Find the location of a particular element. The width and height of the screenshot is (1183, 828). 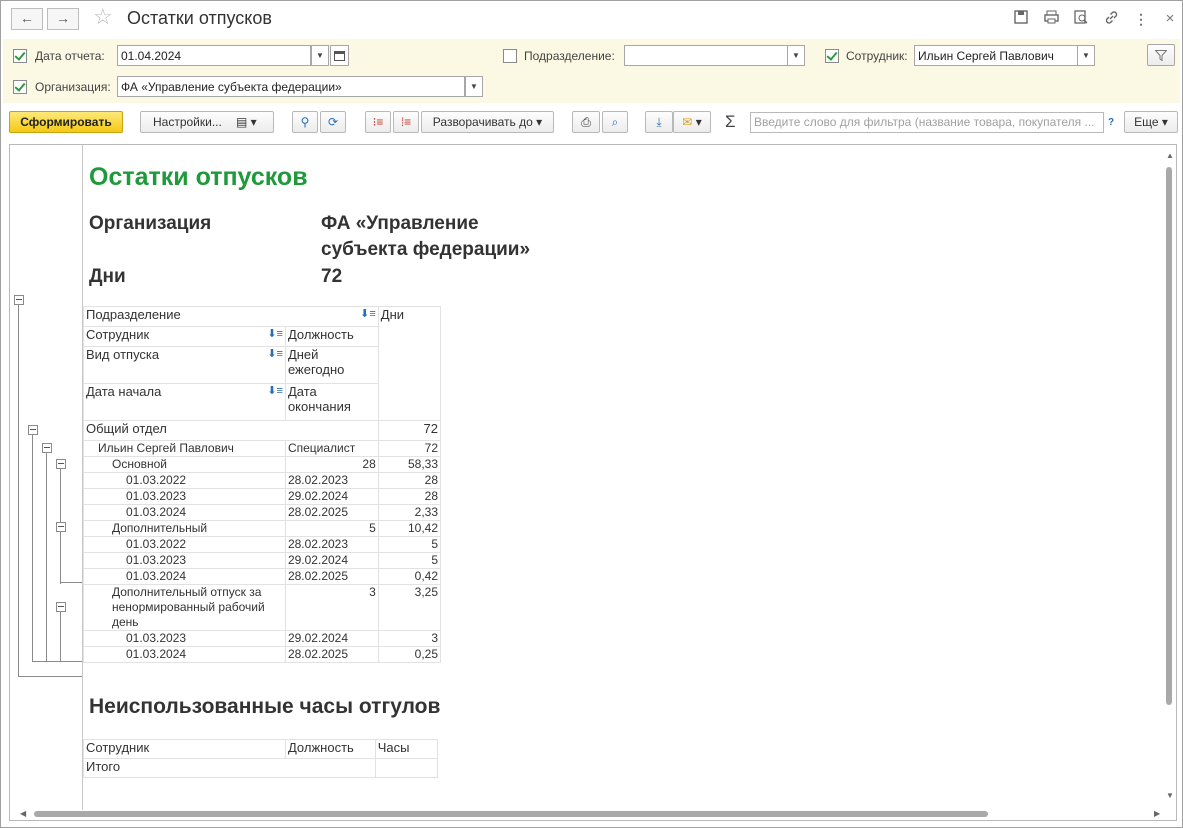

more-vertical-icon: ⋮ is located at coordinates (1141, 19).